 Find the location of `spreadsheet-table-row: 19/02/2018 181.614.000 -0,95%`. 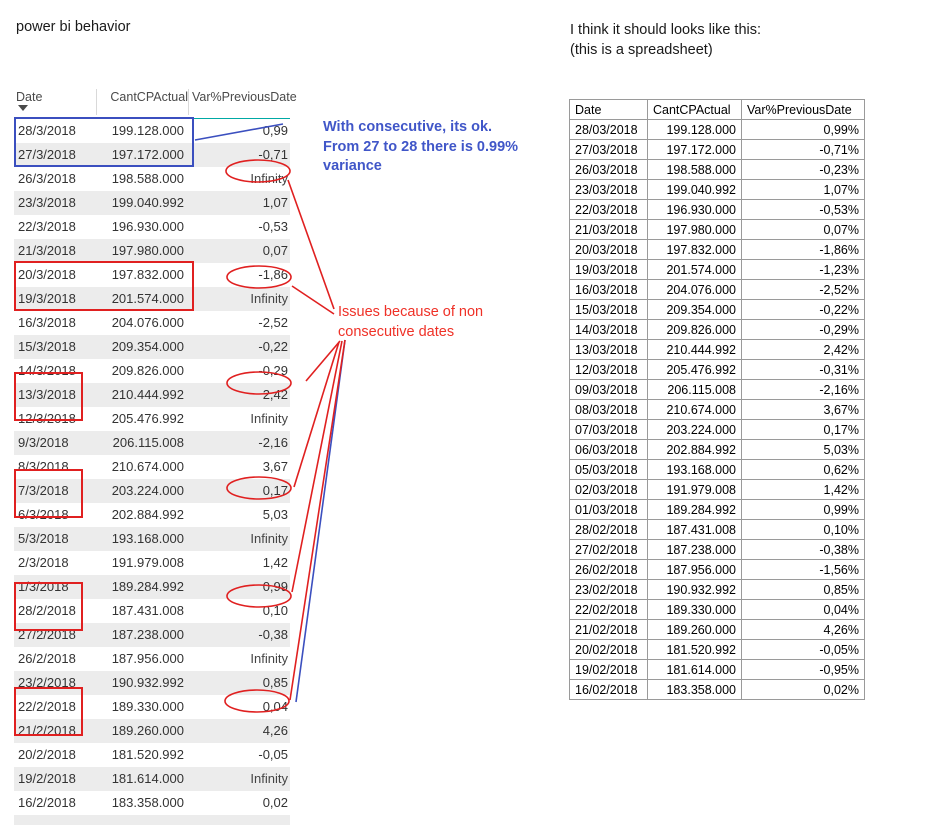

spreadsheet-table-row: 19/02/2018 181.614.000 -0,95% is located at coordinates (717, 669).